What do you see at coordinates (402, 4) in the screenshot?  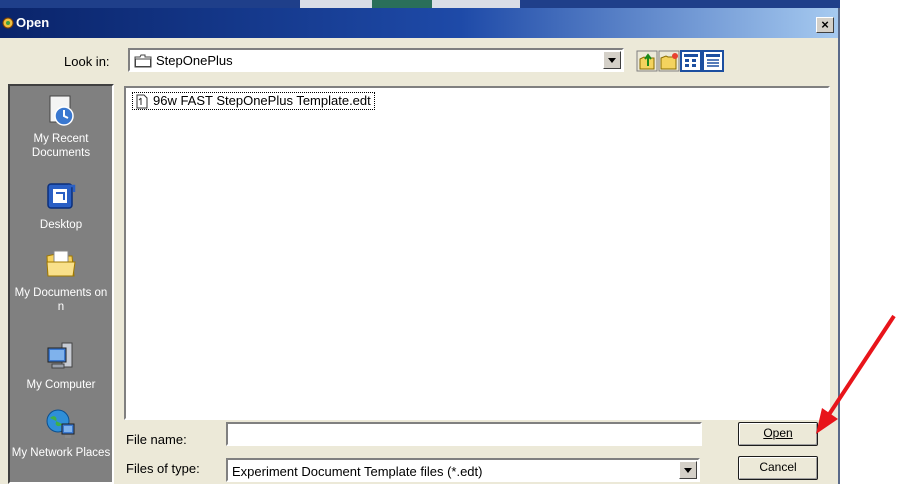 I see `background-content` at bounding box center [402, 4].